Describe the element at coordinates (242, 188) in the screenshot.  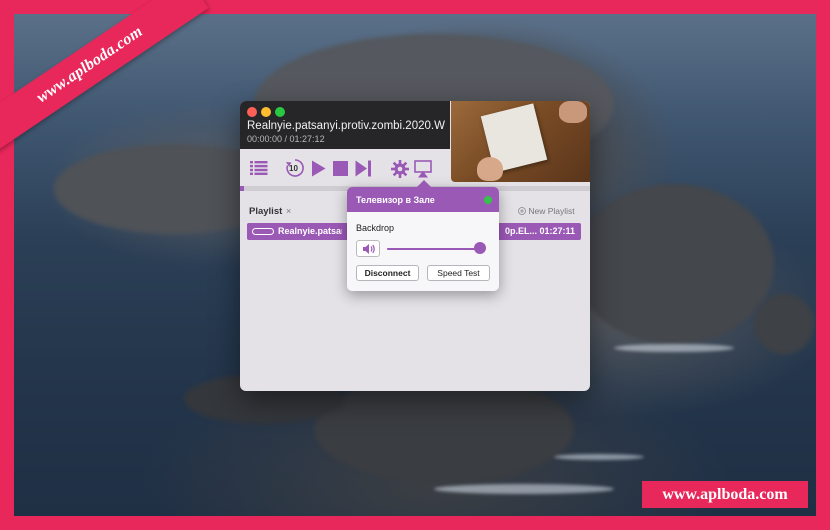
I see `playback-progress-fill` at that location.